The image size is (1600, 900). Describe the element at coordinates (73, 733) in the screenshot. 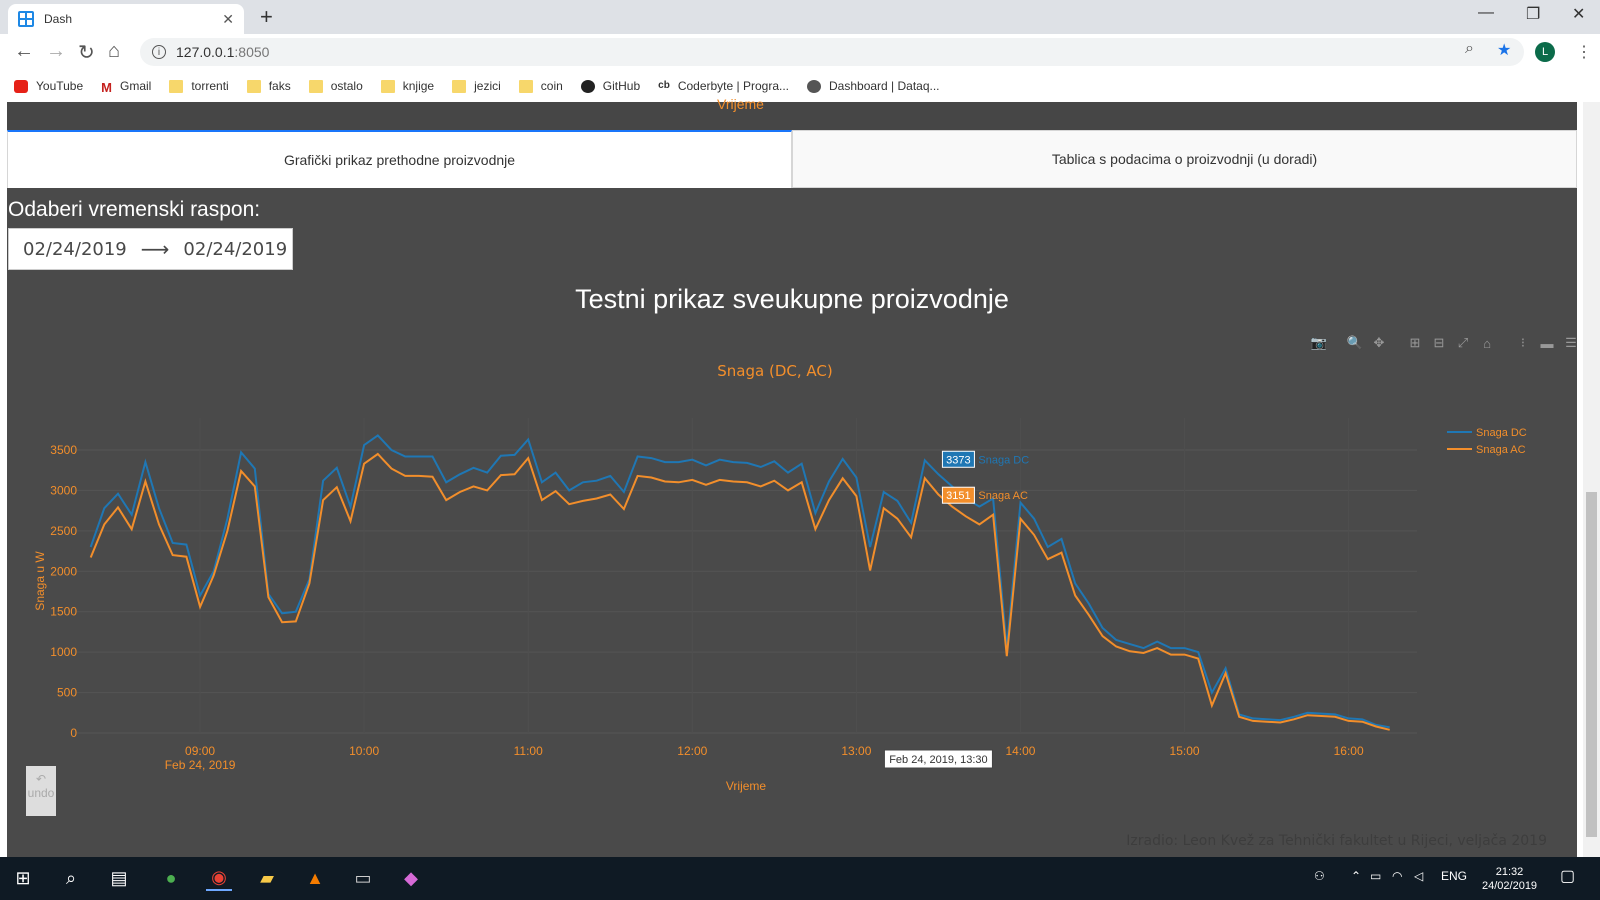

I see `y-tick-label: 0` at that location.